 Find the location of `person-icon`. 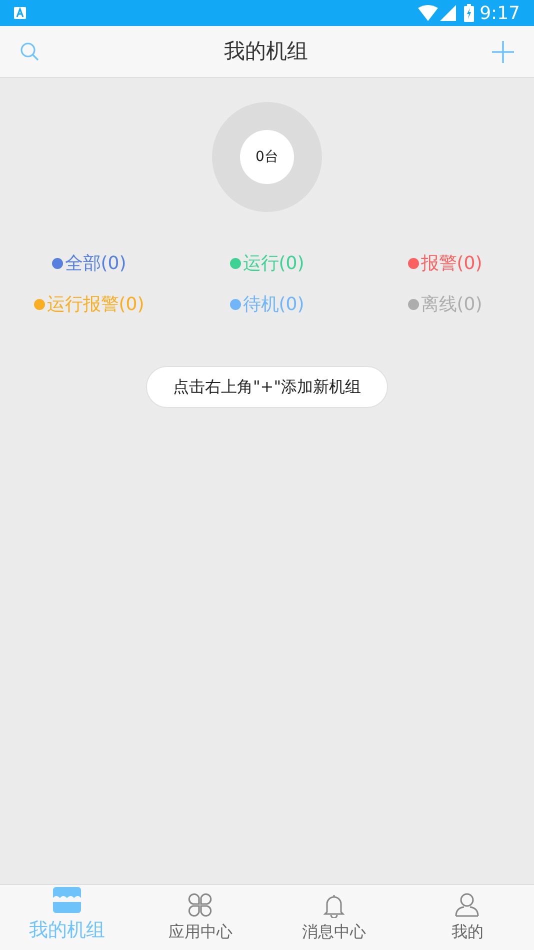

person-icon is located at coordinates (467, 905).